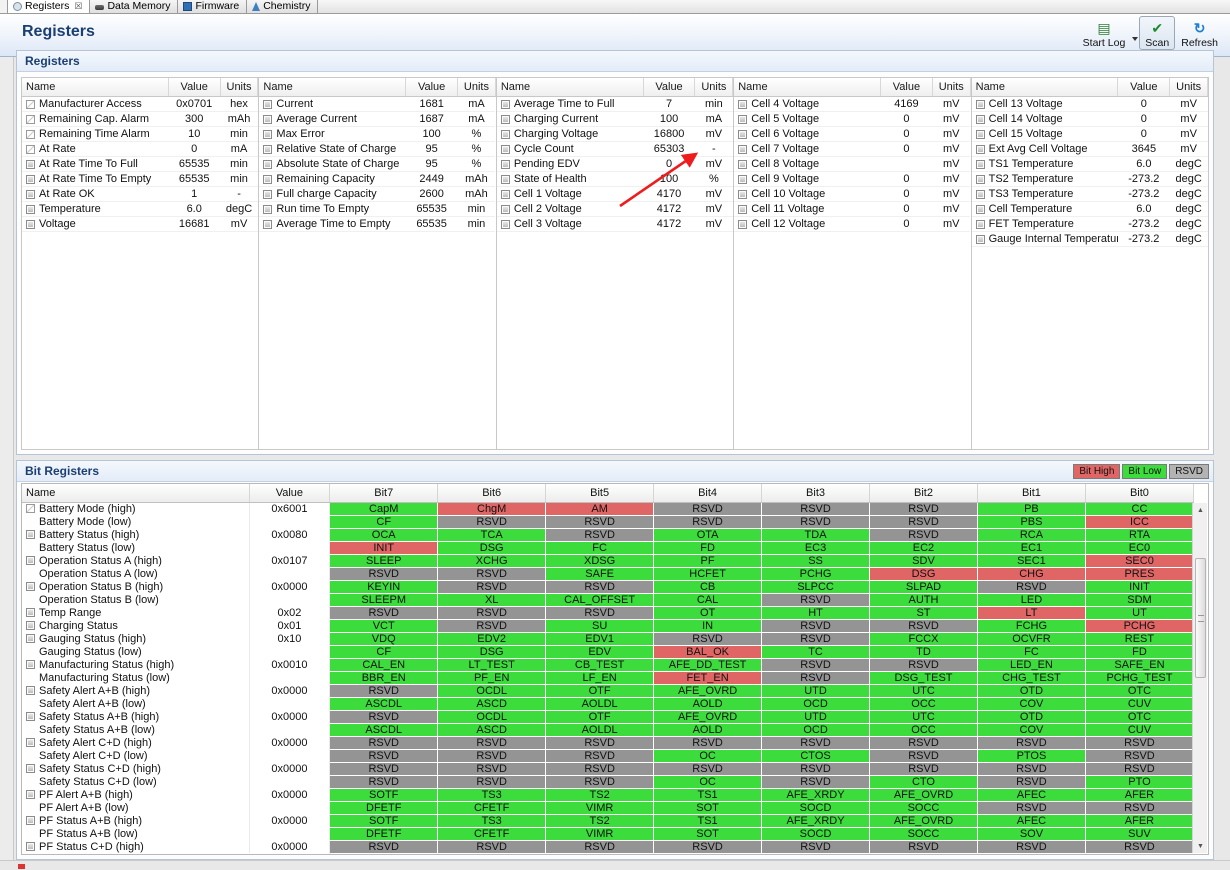 The image size is (1230, 870). What do you see at coordinates (600, 690) in the screenshot?
I see `bit-cell-bit5: OTF` at bounding box center [600, 690].